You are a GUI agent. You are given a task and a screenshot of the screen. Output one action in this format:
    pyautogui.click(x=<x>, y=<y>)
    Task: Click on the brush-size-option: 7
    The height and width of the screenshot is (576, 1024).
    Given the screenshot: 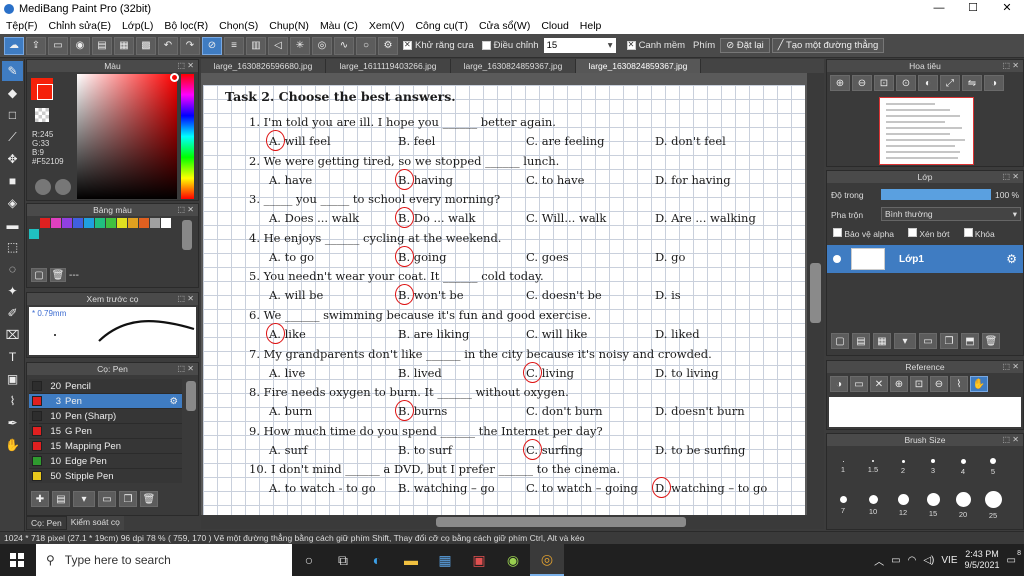 What is the action you would take?
    pyautogui.click(x=843, y=505)
    